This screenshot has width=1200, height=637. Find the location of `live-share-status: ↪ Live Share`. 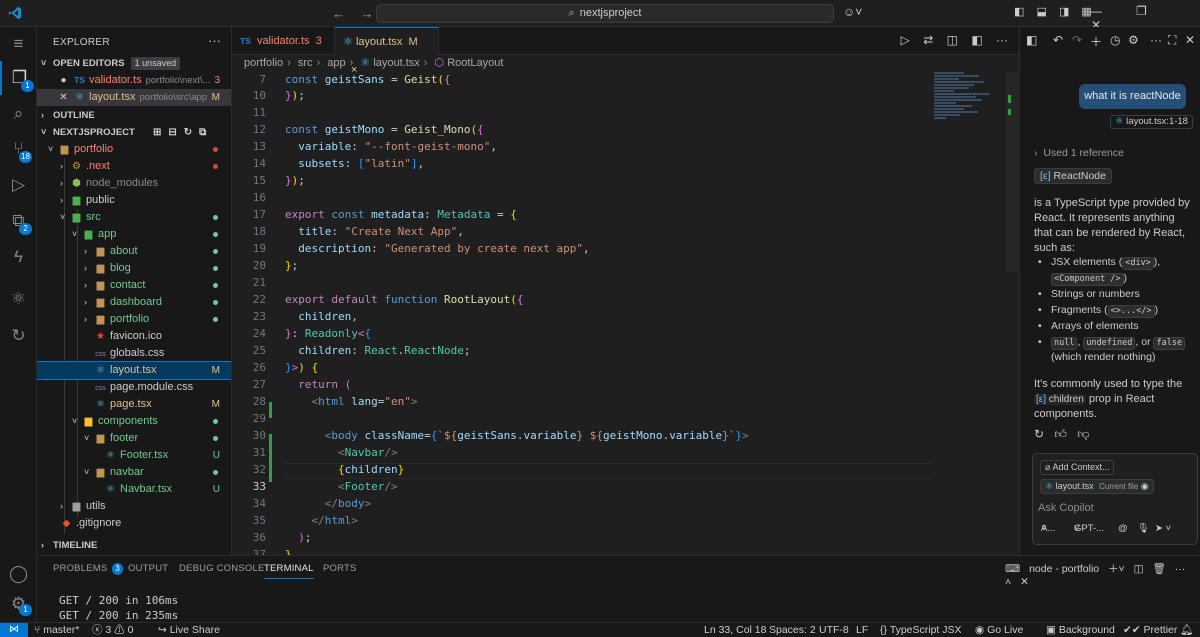

live-share-status: ↪ Live Share is located at coordinates (189, 630).